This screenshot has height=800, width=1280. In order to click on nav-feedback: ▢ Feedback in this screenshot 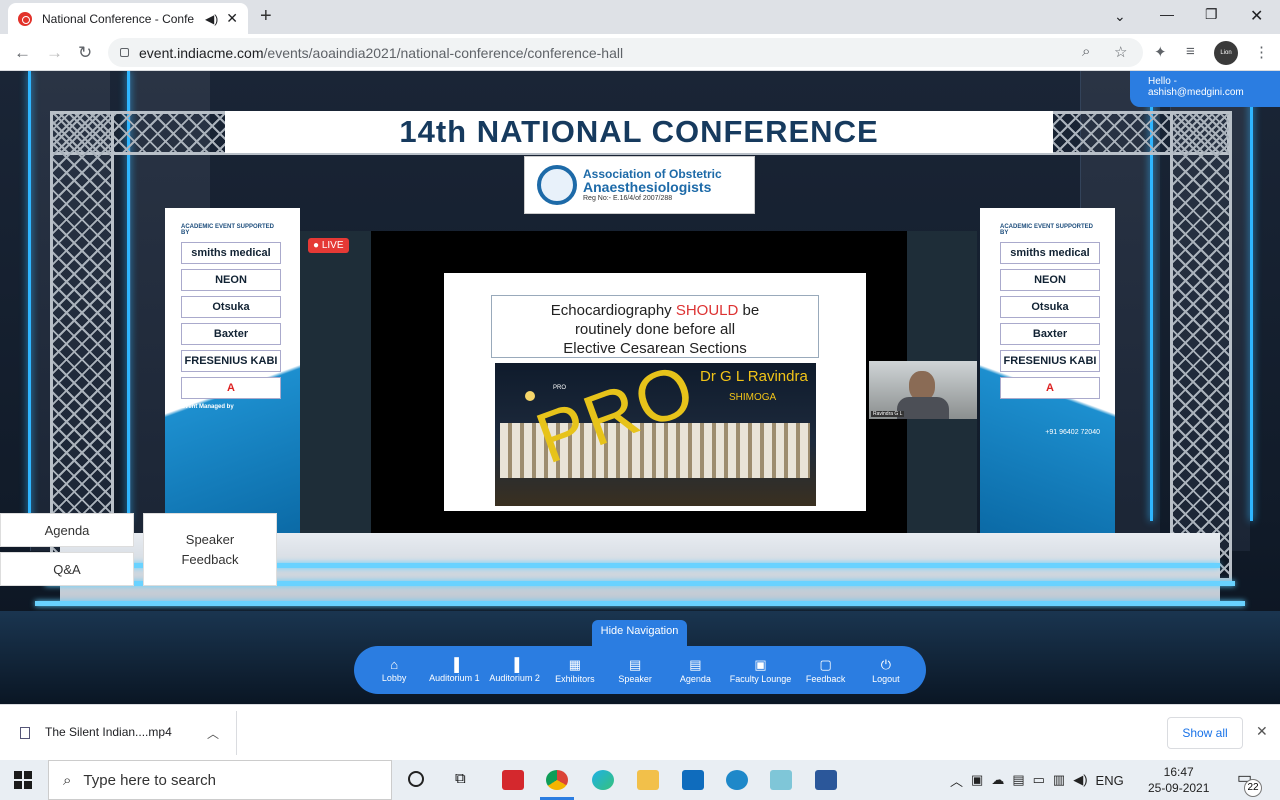, I will do `click(825, 670)`.